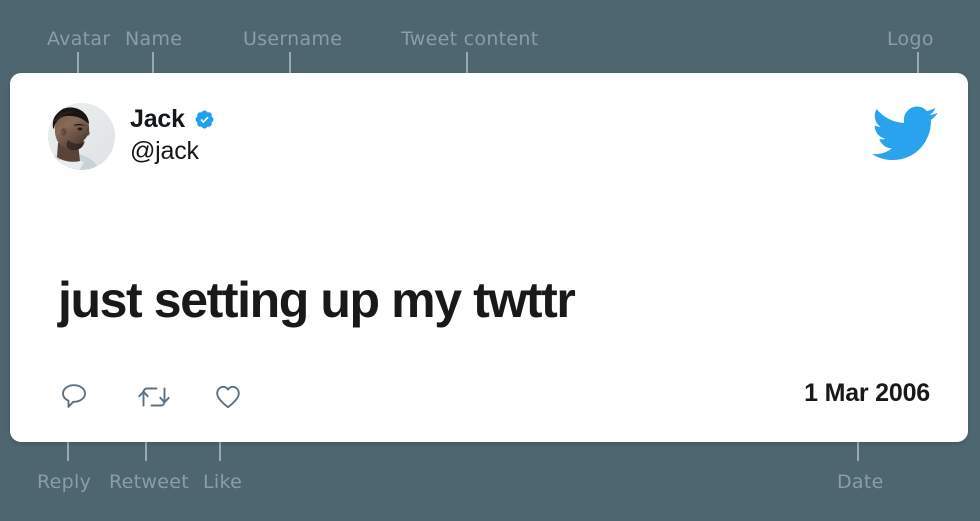  I want to click on annotation-label-name: Name, so click(154, 39).